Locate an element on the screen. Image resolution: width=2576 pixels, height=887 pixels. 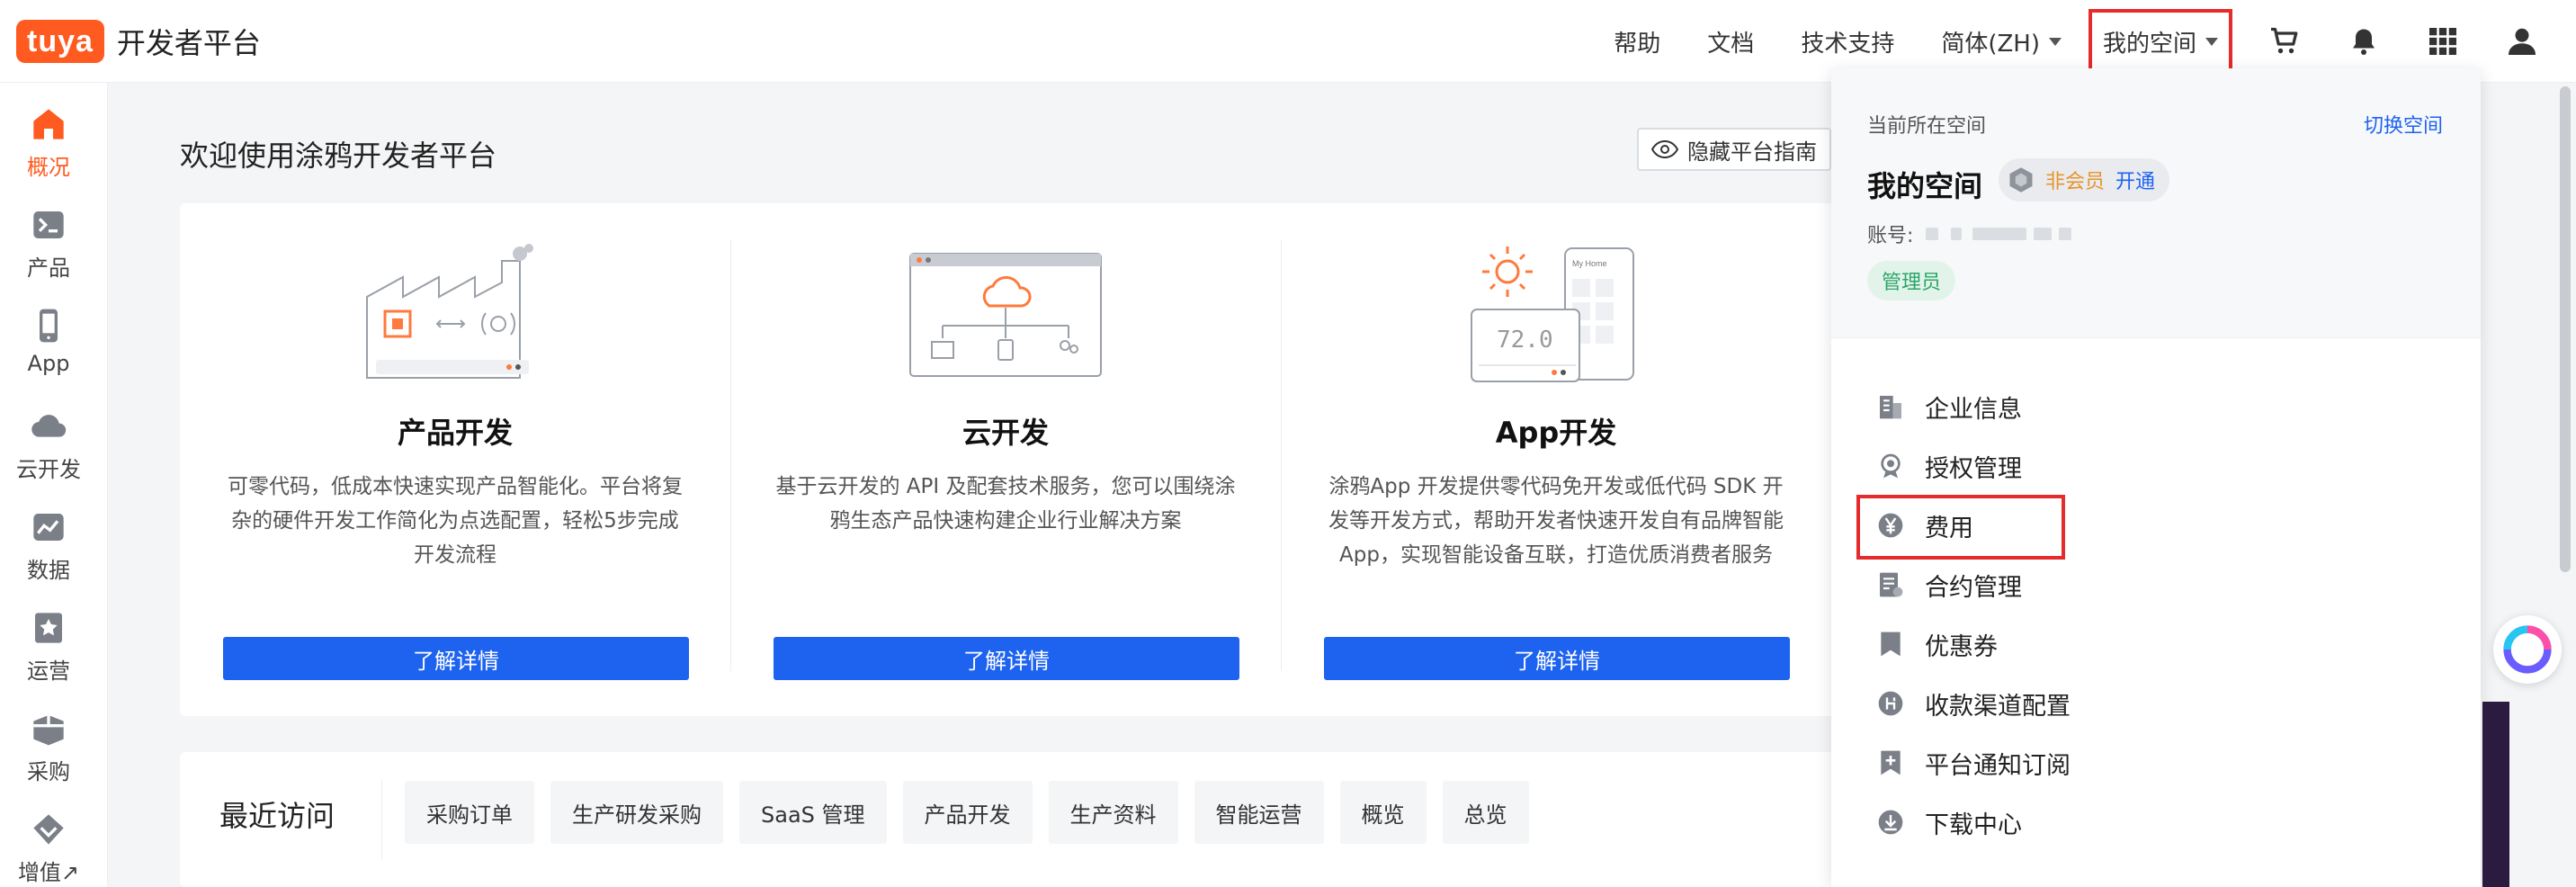
menu-item-notification-subscribe: 平台通知订阅 is located at coordinates (1973, 763).